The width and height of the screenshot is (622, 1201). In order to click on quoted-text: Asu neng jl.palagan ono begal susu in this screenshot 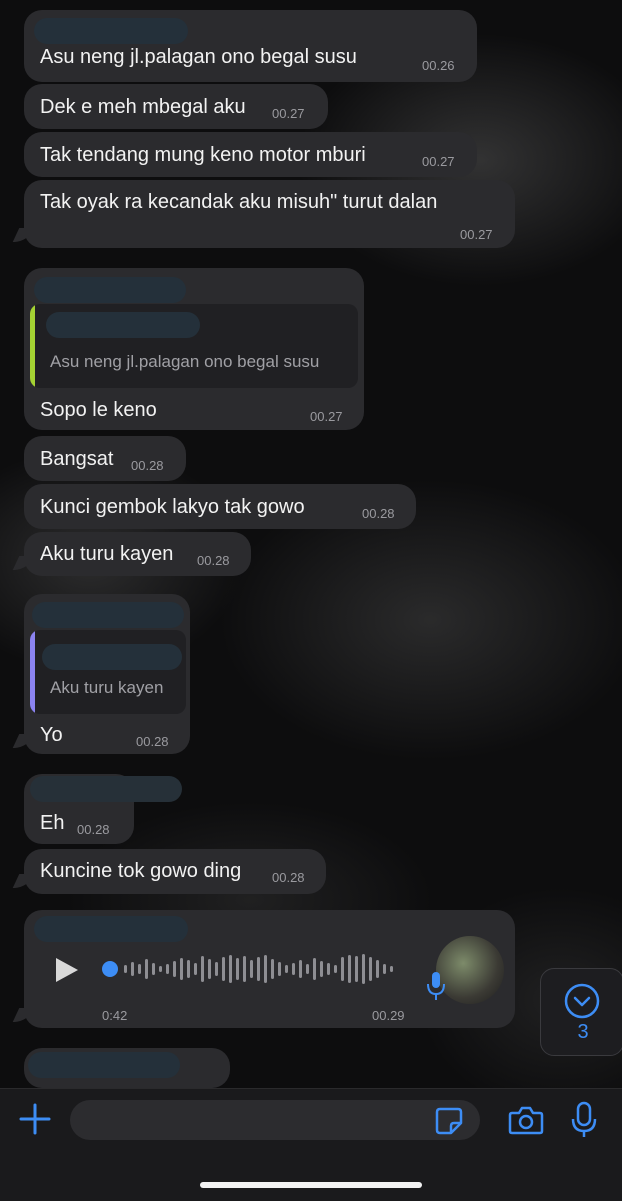, I will do `click(185, 361)`.